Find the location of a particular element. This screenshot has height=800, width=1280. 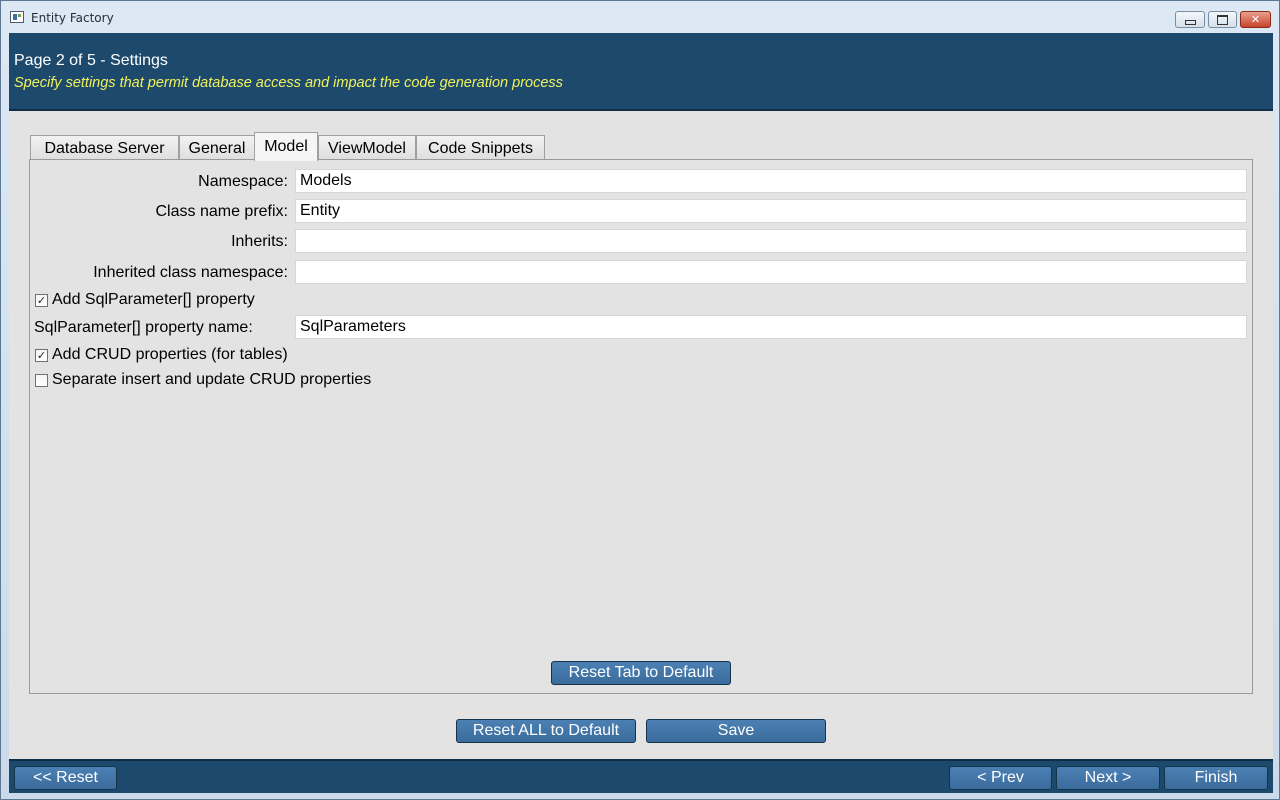

reset-all-to-default-button: Reset ALL to Default is located at coordinates (546, 731).